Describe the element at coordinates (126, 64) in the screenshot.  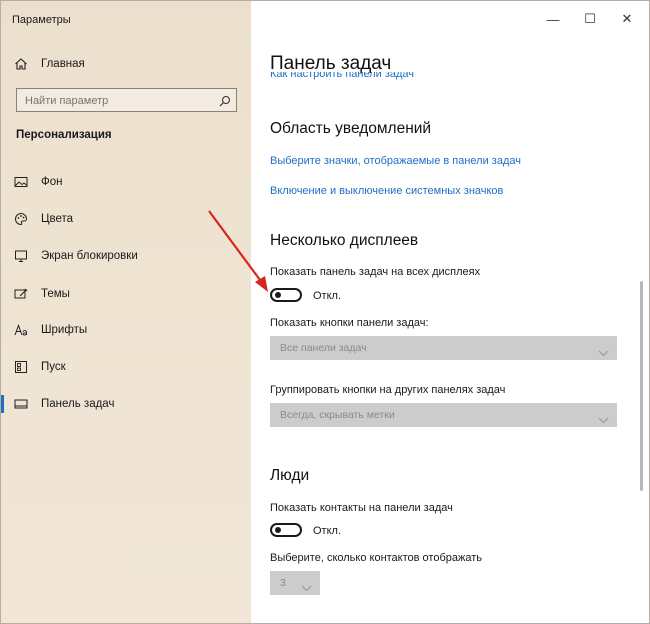
I see `nav-home: Главная` at that location.